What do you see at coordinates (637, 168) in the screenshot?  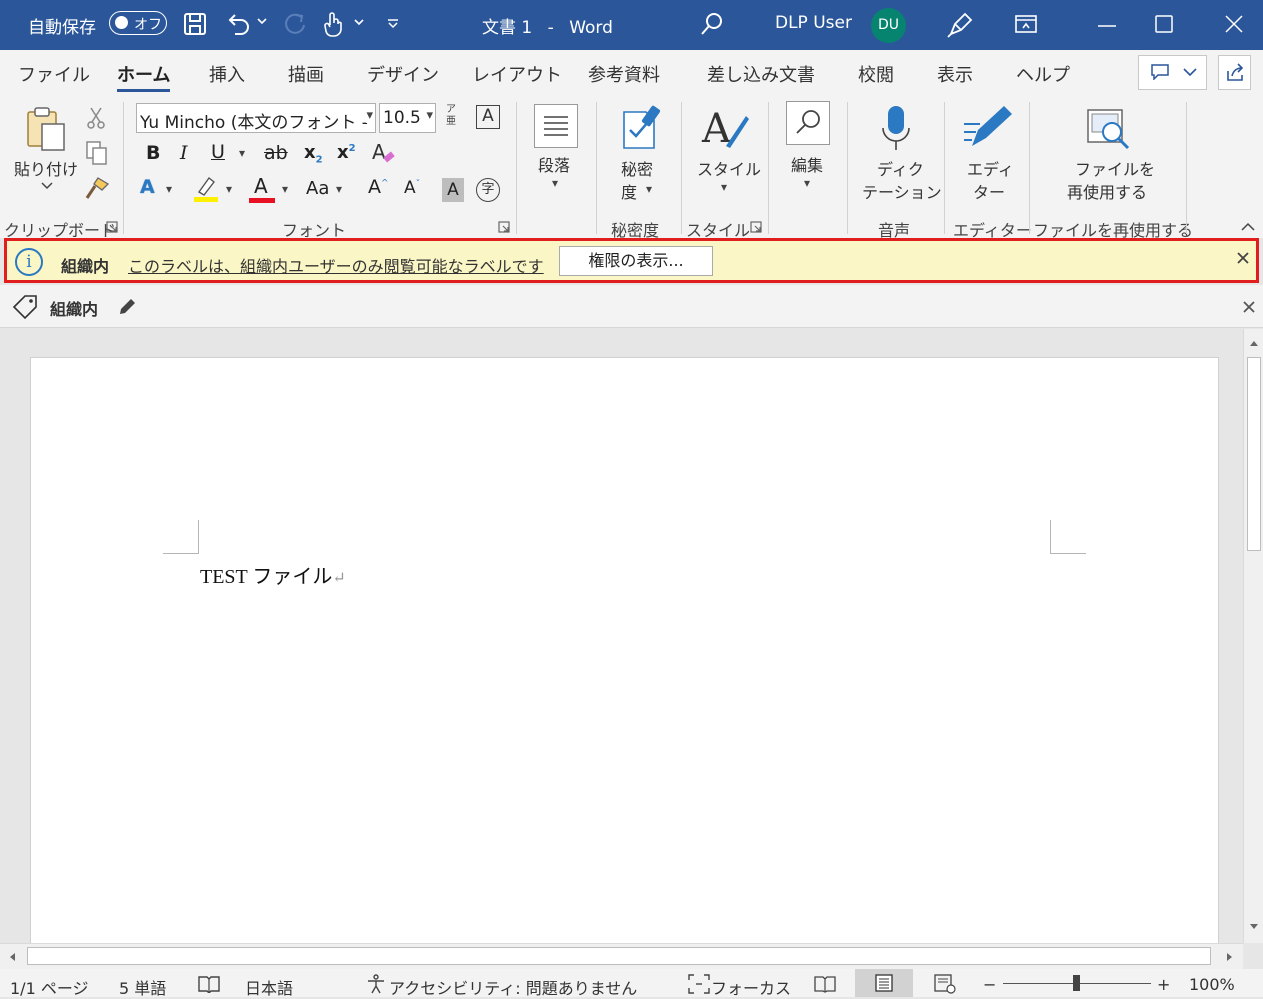 I see `sensitivity-label: 秘密` at bounding box center [637, 168].